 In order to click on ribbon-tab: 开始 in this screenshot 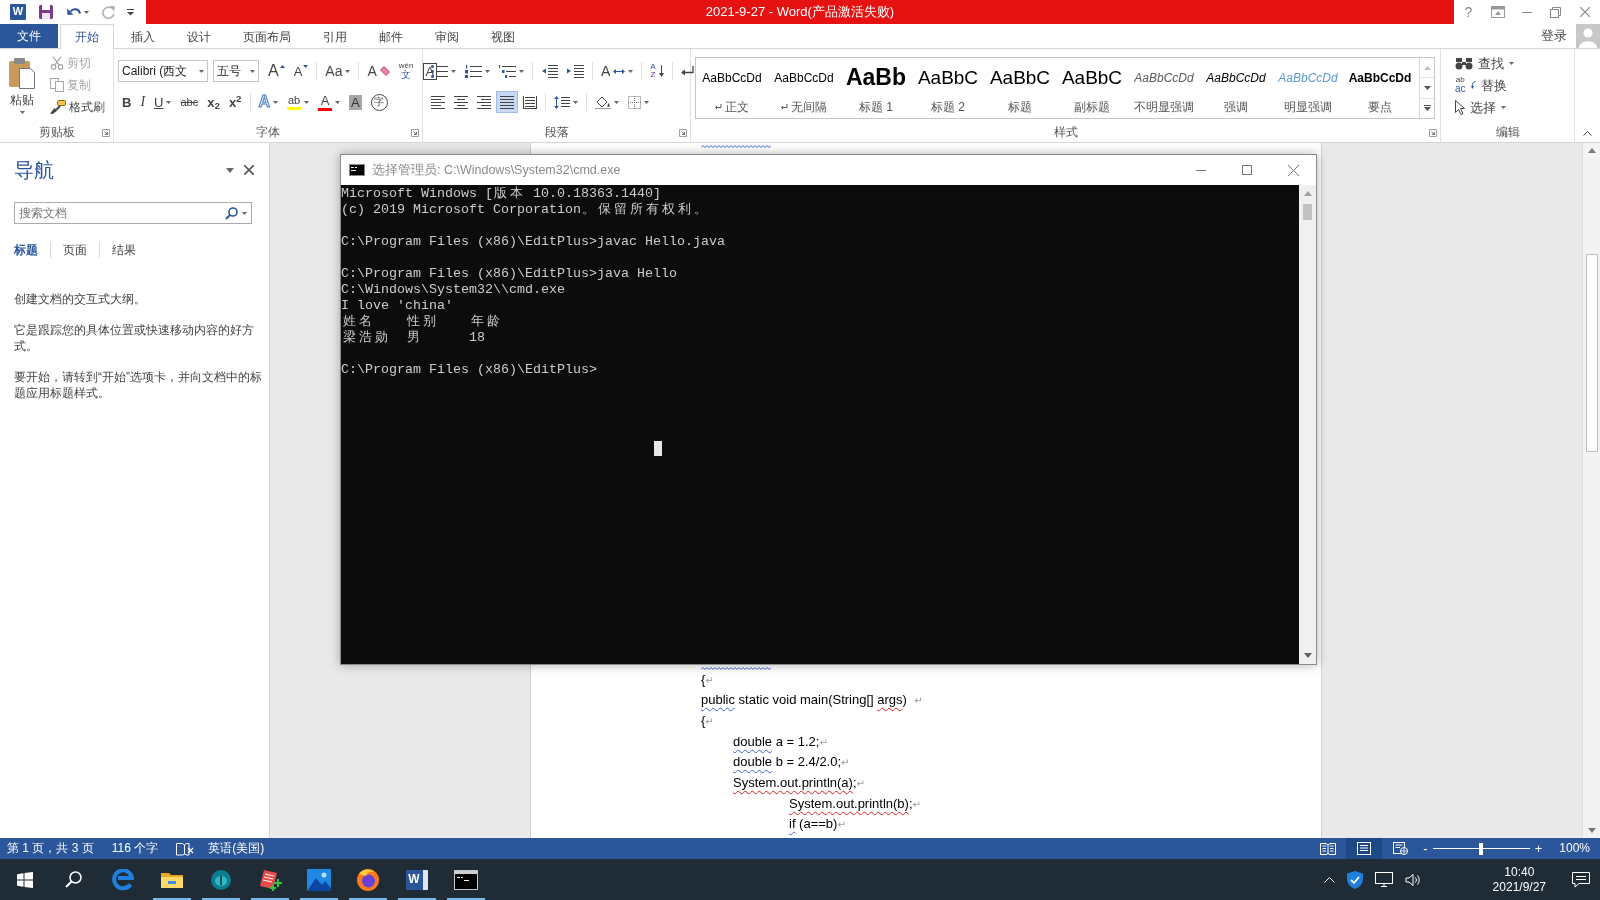, I will do `click(87, 36)`.